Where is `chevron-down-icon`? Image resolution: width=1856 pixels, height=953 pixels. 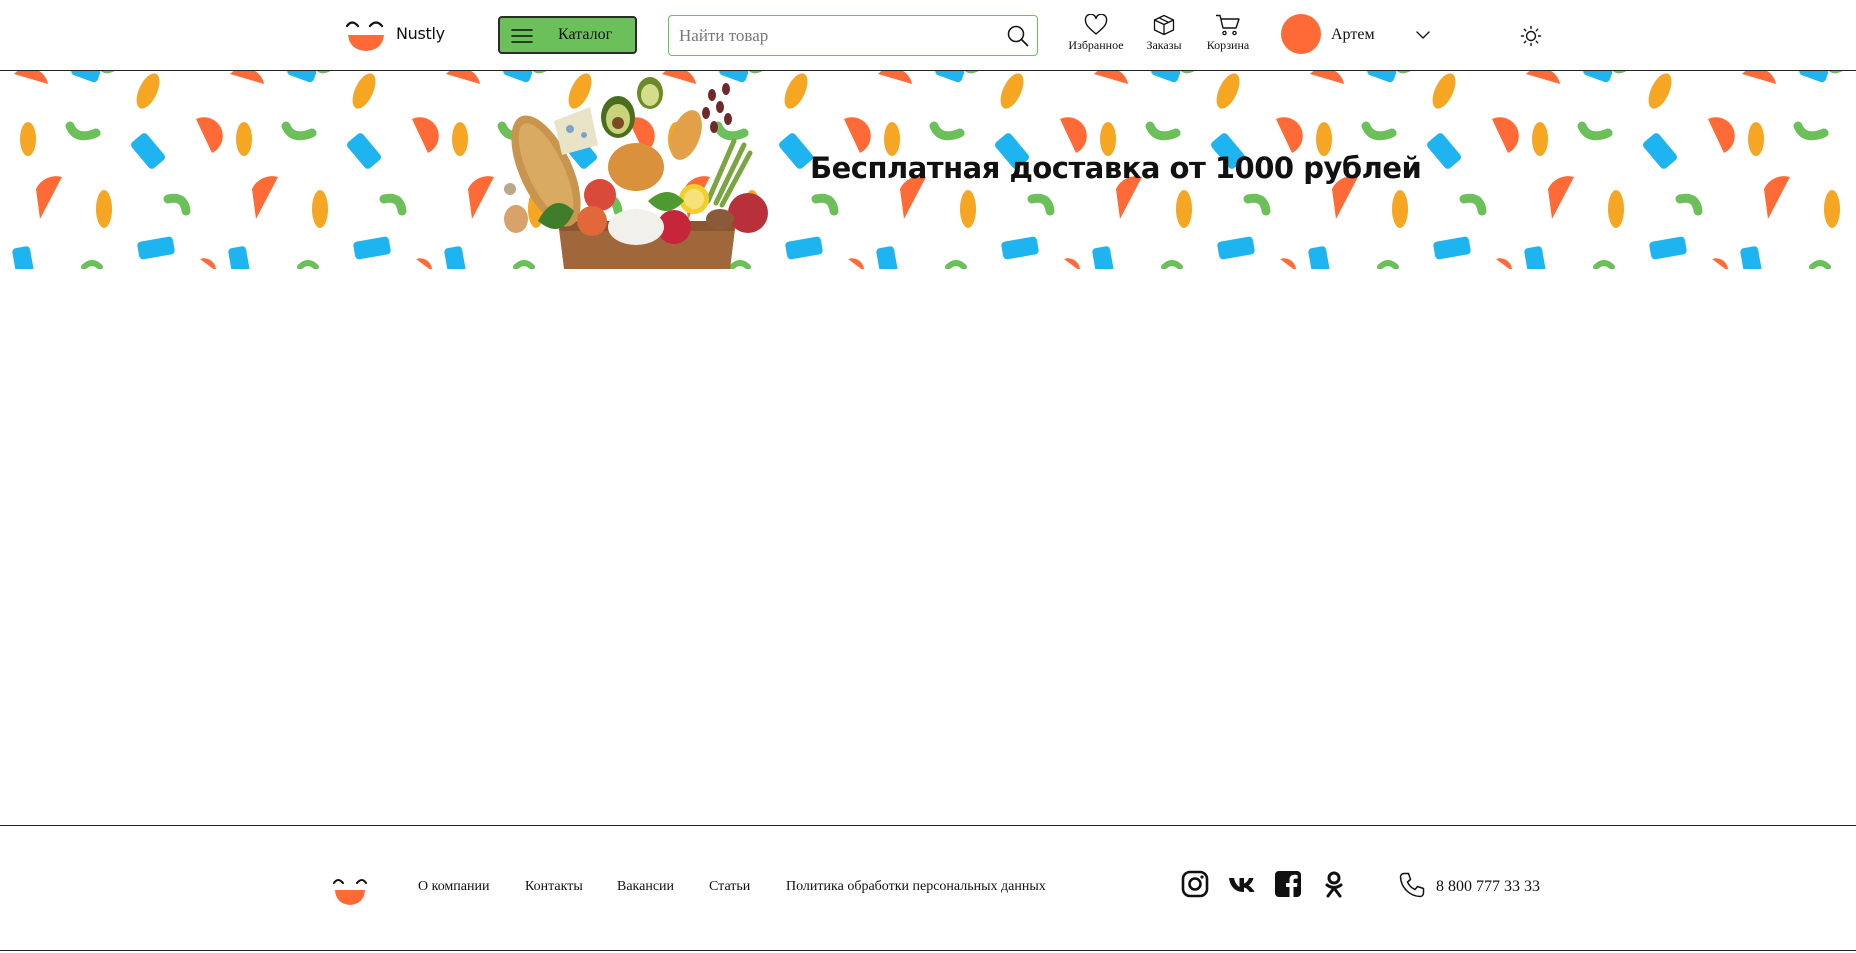
chevron-down-icon is located at coordinates (1423, 35).